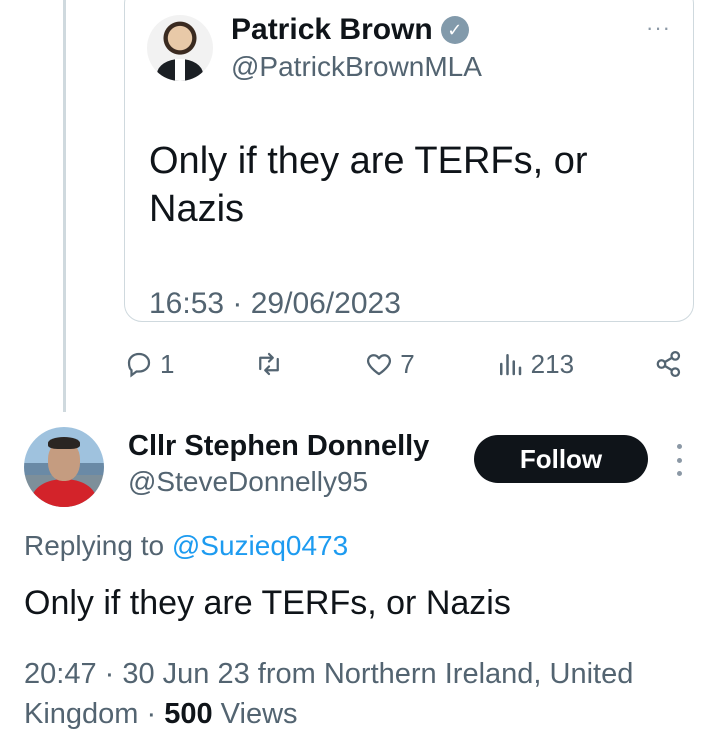  What do you see at coordinates (510, 365) in the screenshot?
I see `views-icon` at bounding box center [510, 365].